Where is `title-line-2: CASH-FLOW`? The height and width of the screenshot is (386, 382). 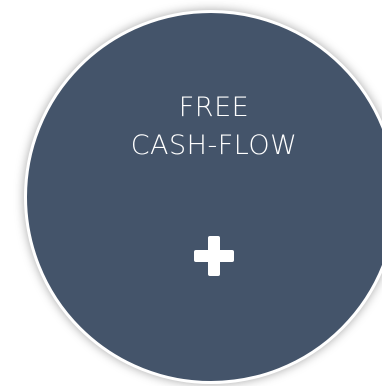
title-line-2: CASH-FLOW is located at coordinates (214, 145).